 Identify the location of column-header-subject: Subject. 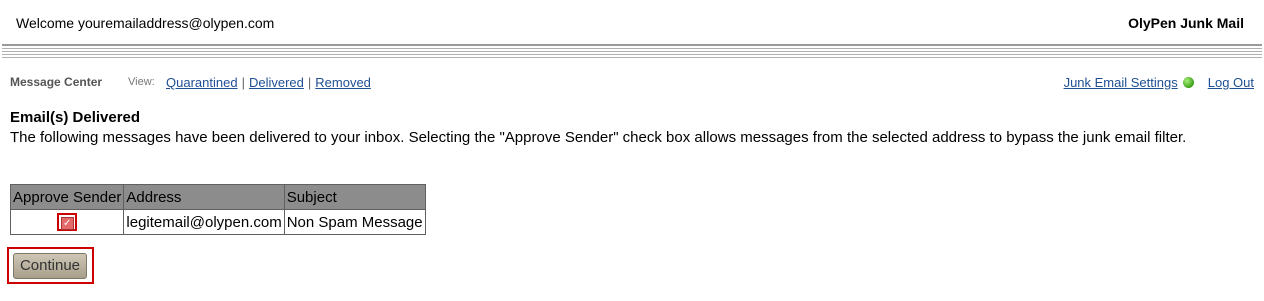
(354, 197).